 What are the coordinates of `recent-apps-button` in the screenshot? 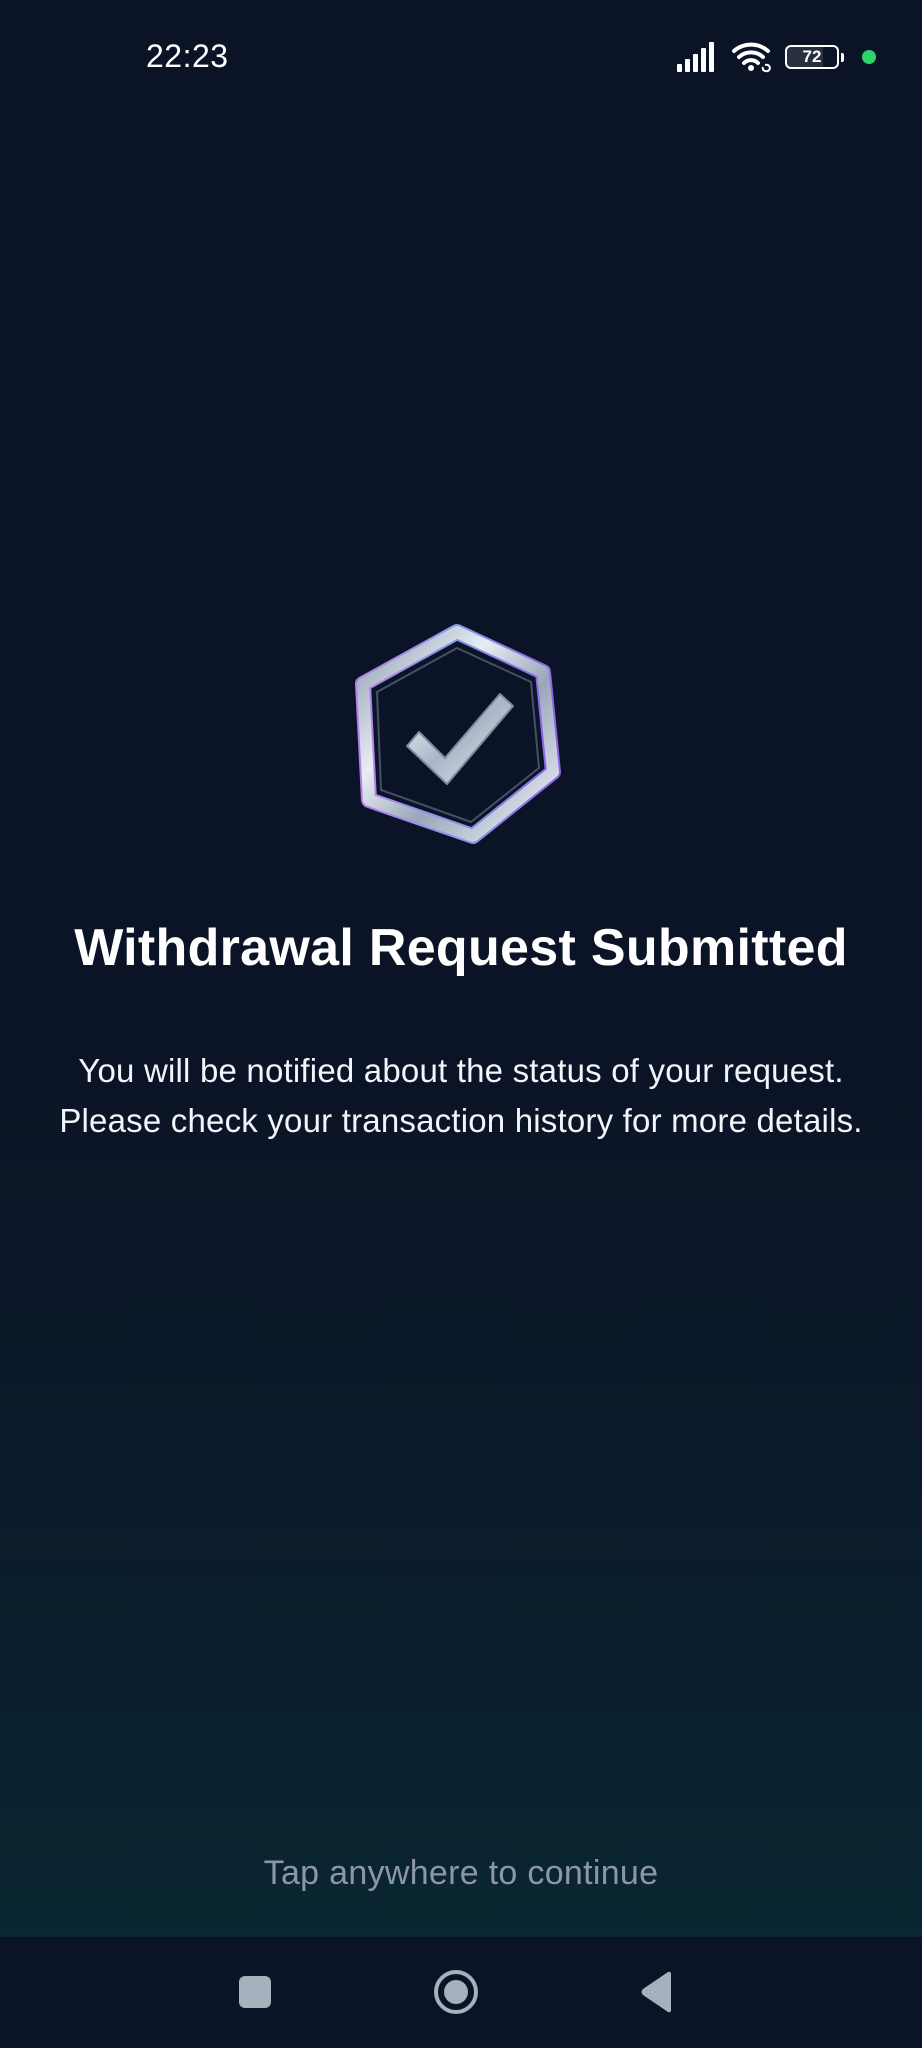 It's located at (255, 1992).